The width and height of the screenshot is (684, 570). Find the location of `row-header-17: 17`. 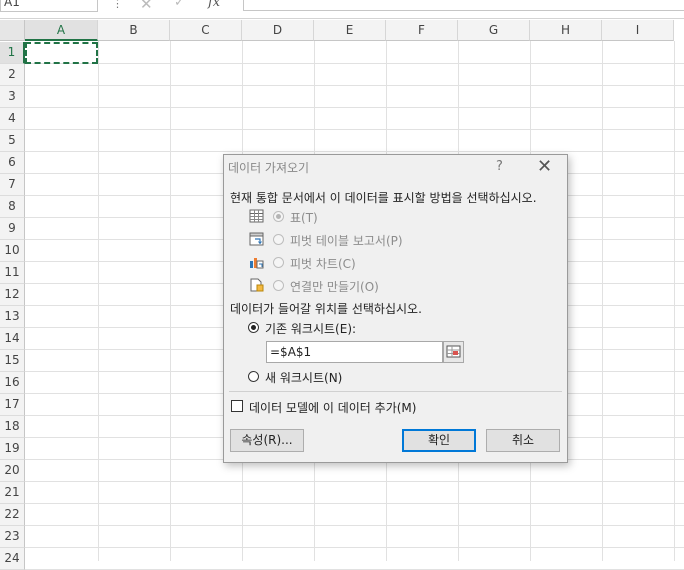

row-header-17: 17 is located at coordinates (12, 405).